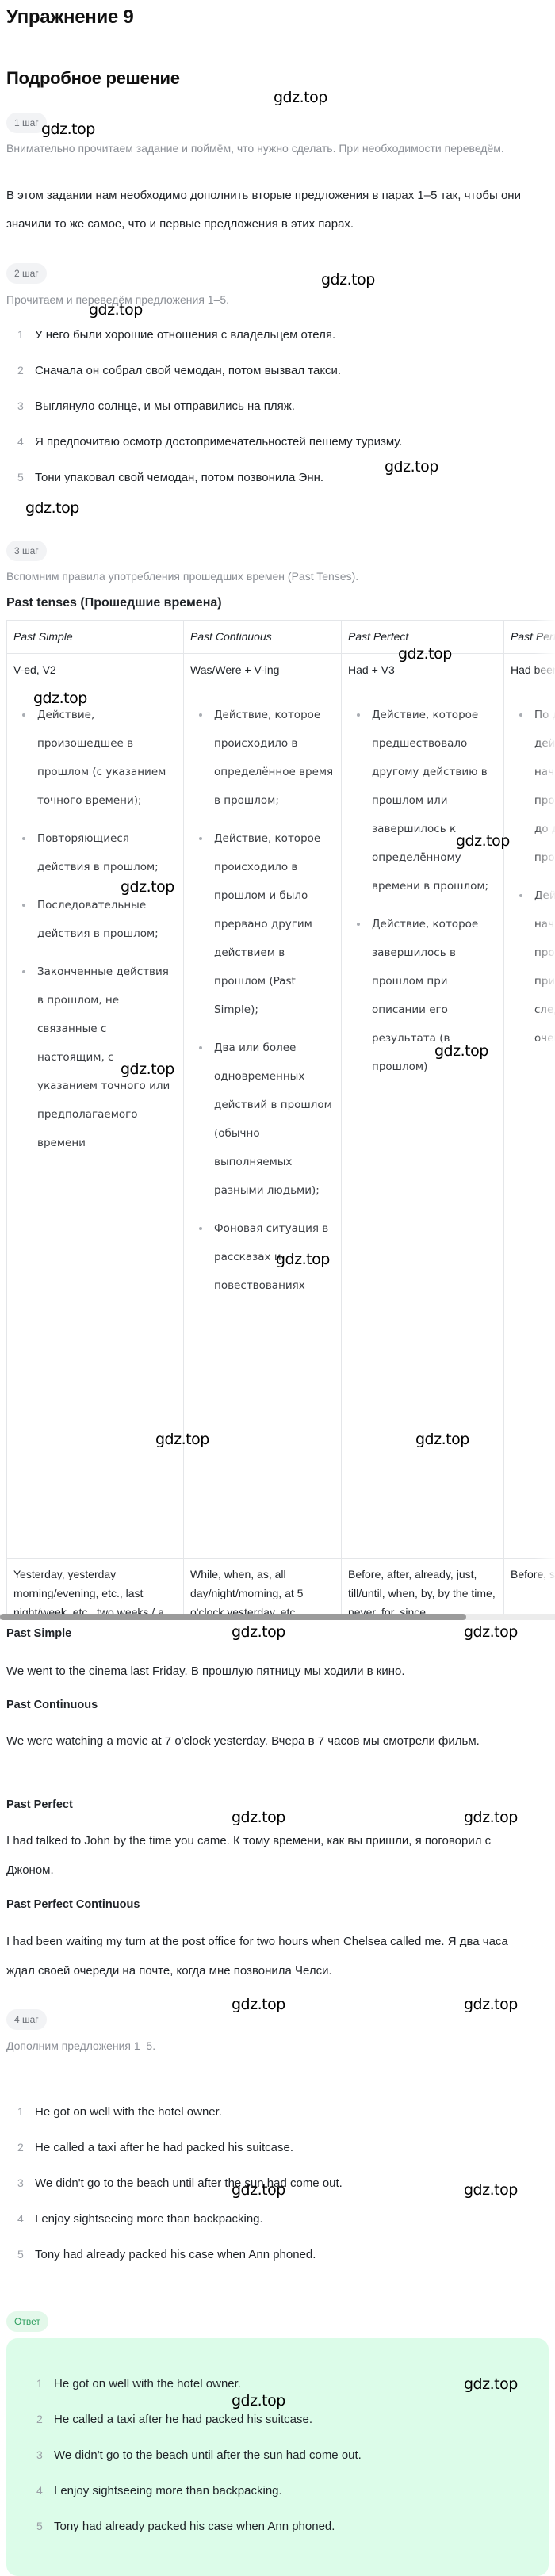 The height and width of the screenshot is (2576, 555). Describe the element at coordinates (272, 2046) in the screenshot. I see `step-4-hint: Дополним предложения 1–5.` at that location.